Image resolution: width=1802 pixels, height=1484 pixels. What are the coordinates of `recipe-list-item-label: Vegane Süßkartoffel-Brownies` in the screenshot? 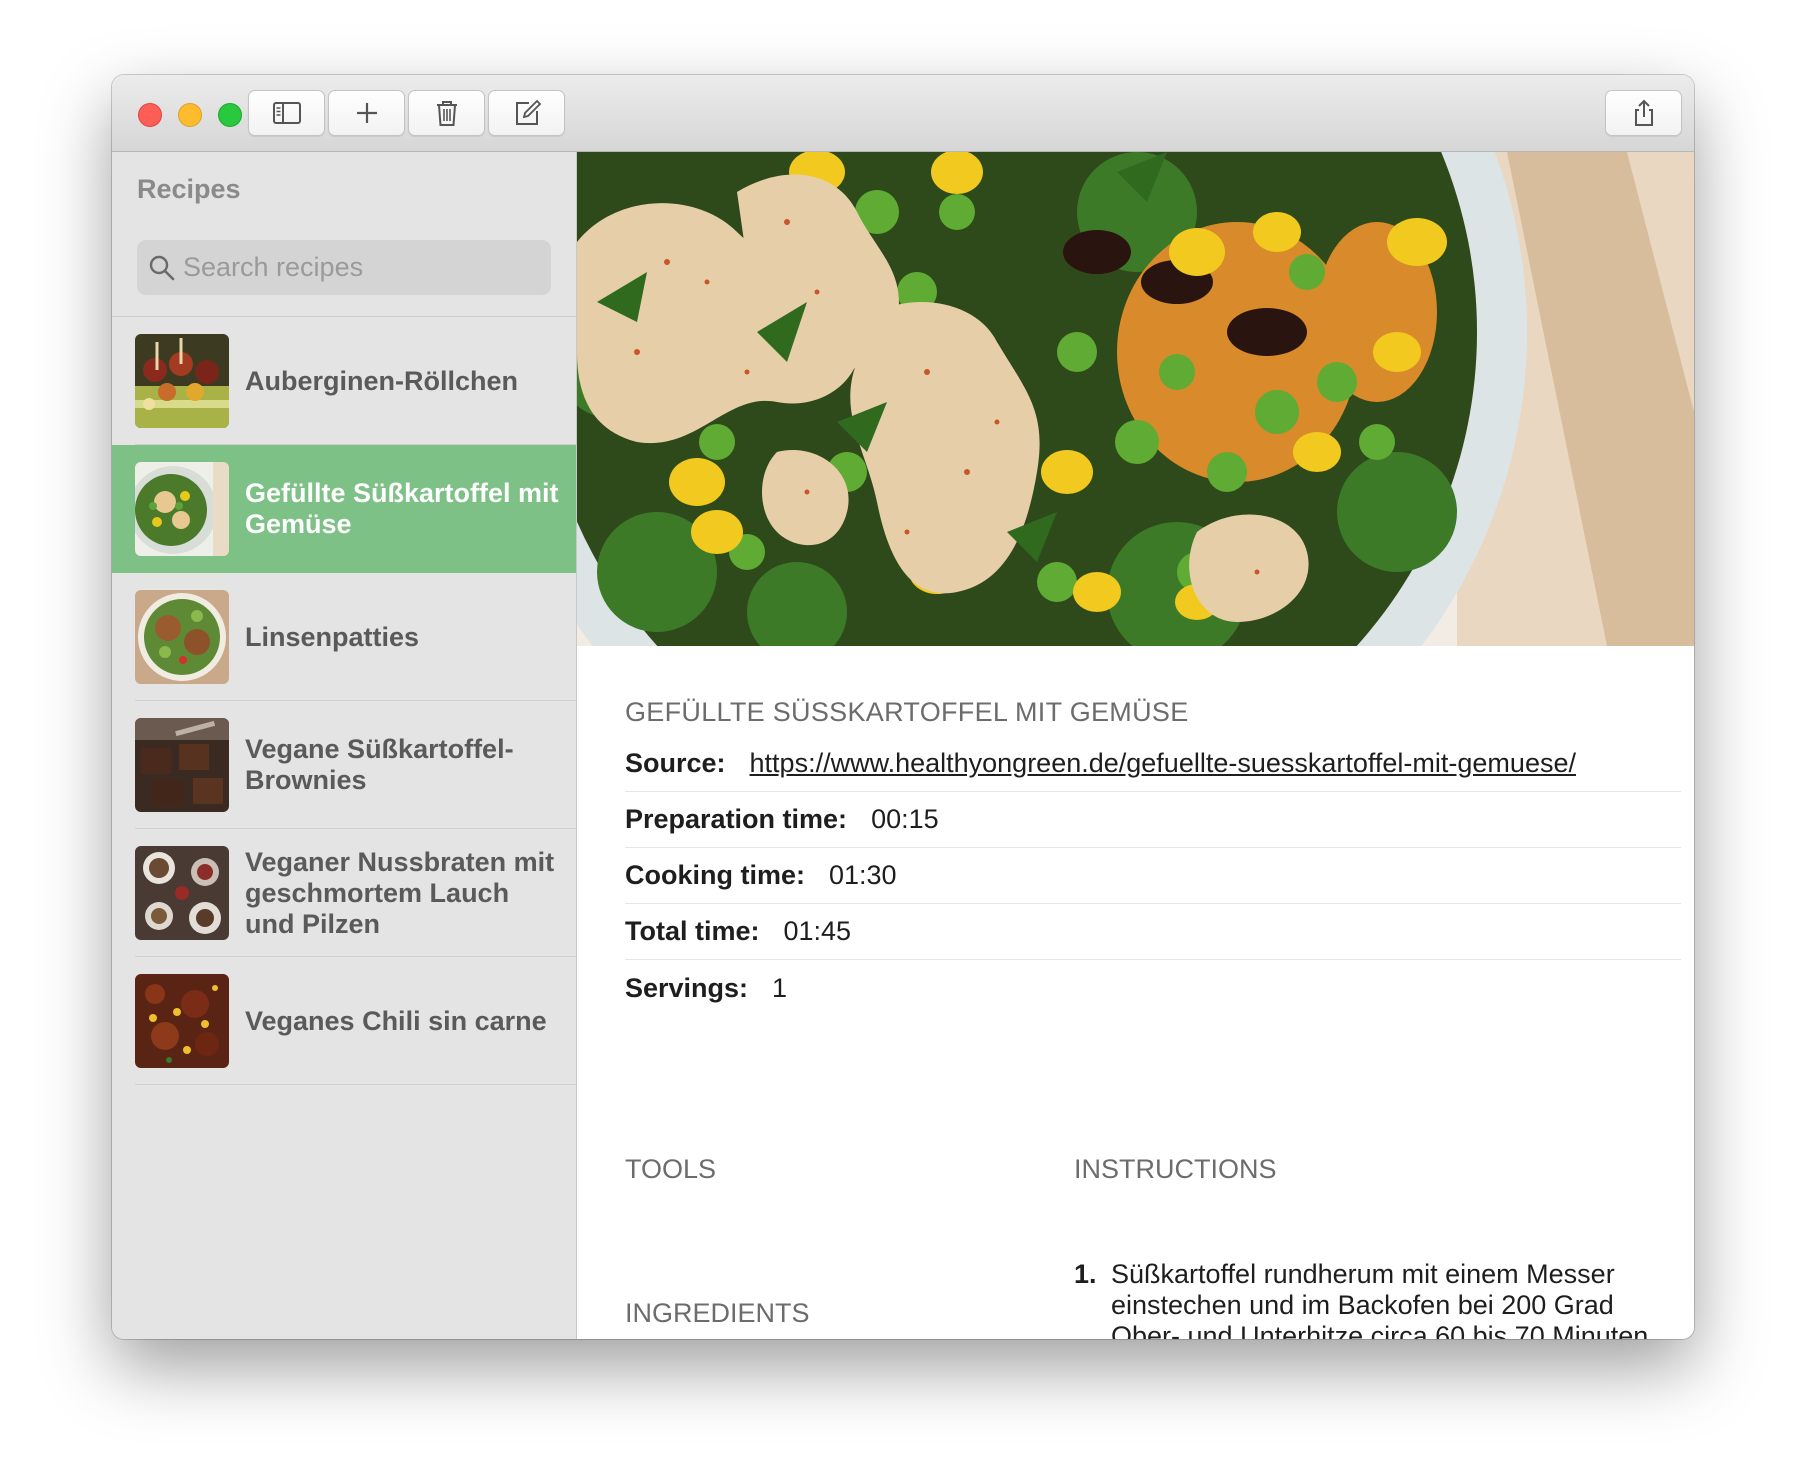 It's located at (379, 764).